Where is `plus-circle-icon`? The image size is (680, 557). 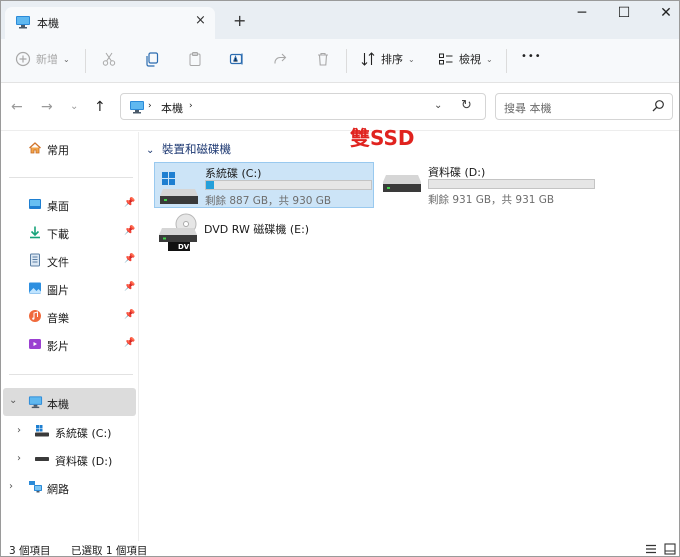
plus-circle-icon is located at coordinates (23, 59).